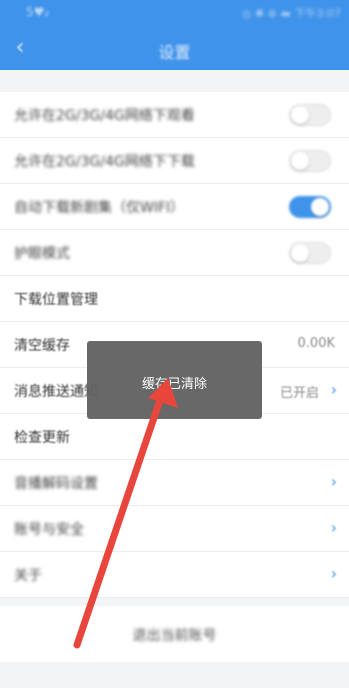 The height and width of the screenshot is (688, 349). What do you see at coordinates (163, 393) in the screenshot?
I see `arrow-head` at bounding box center [163, 393].